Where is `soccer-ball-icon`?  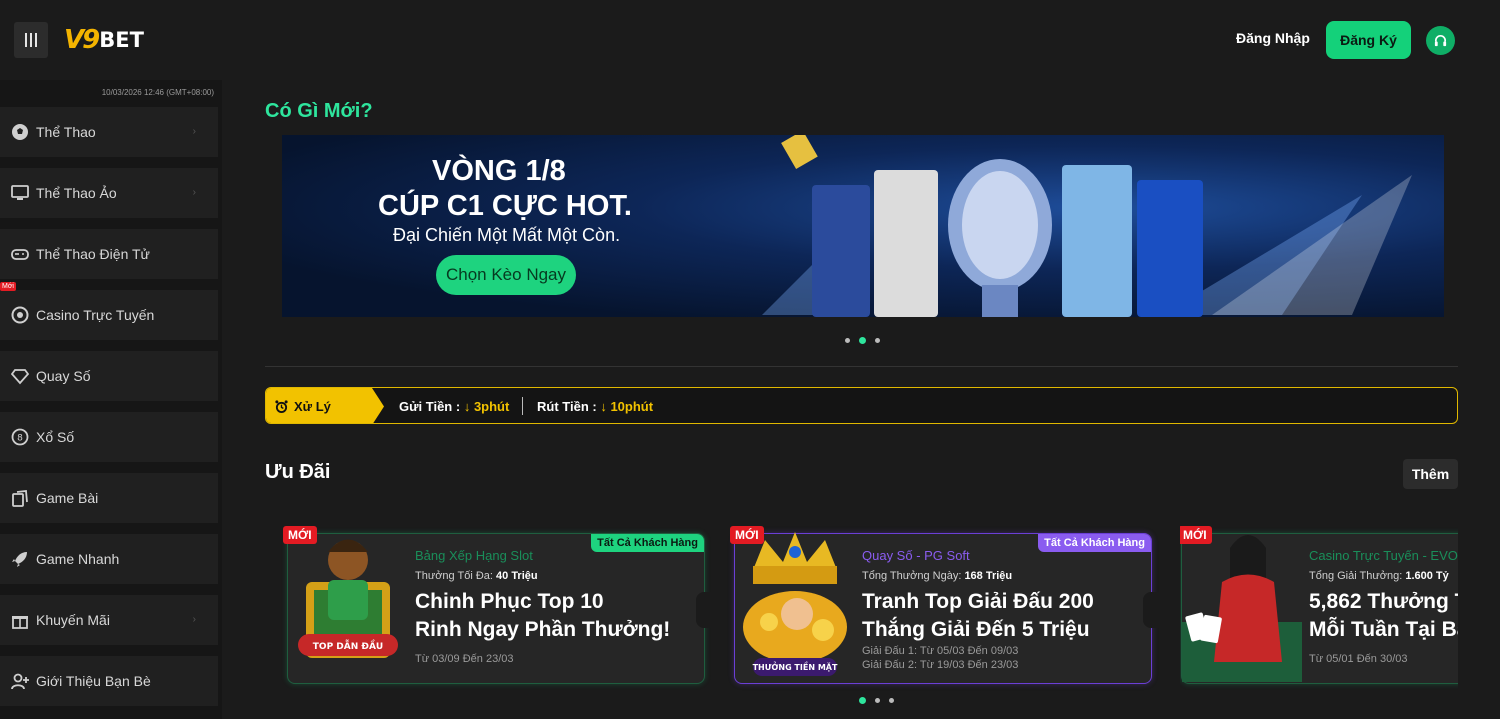
soccer-ball-icon is located at coordinates (20, 132).